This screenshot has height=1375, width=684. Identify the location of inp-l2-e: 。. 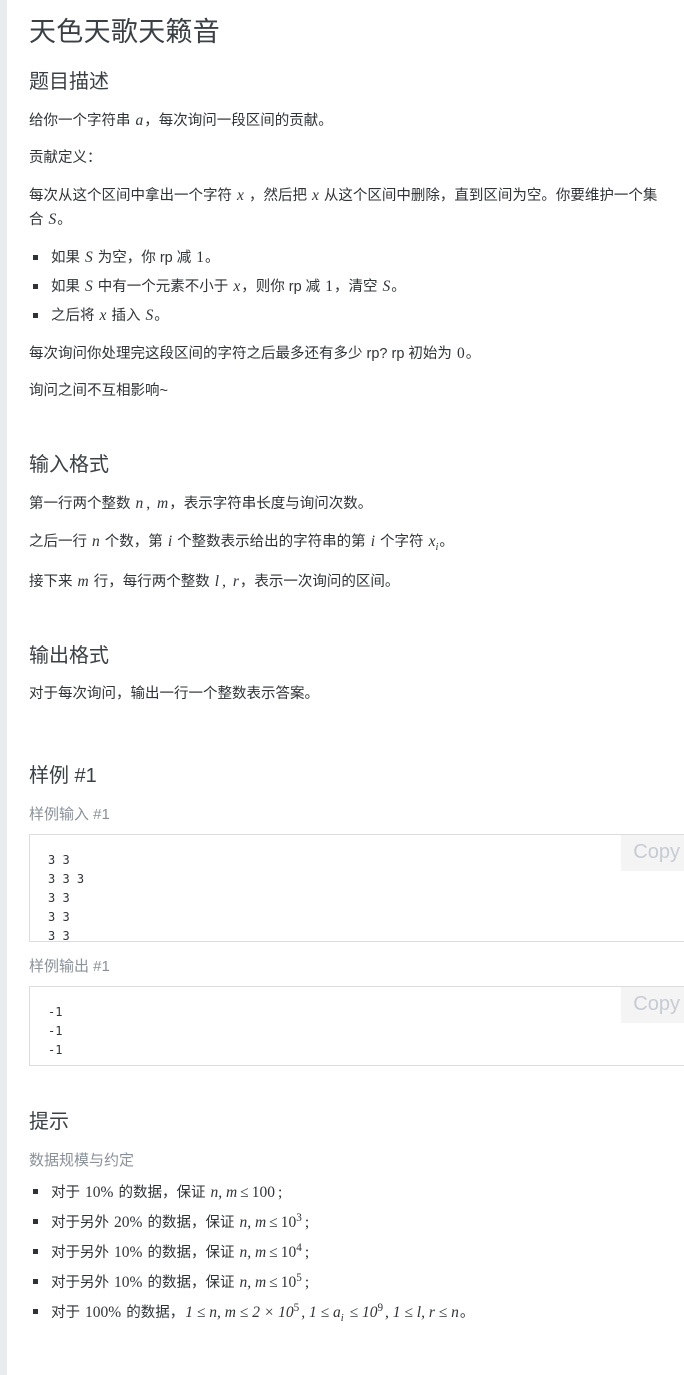
(446, 541).